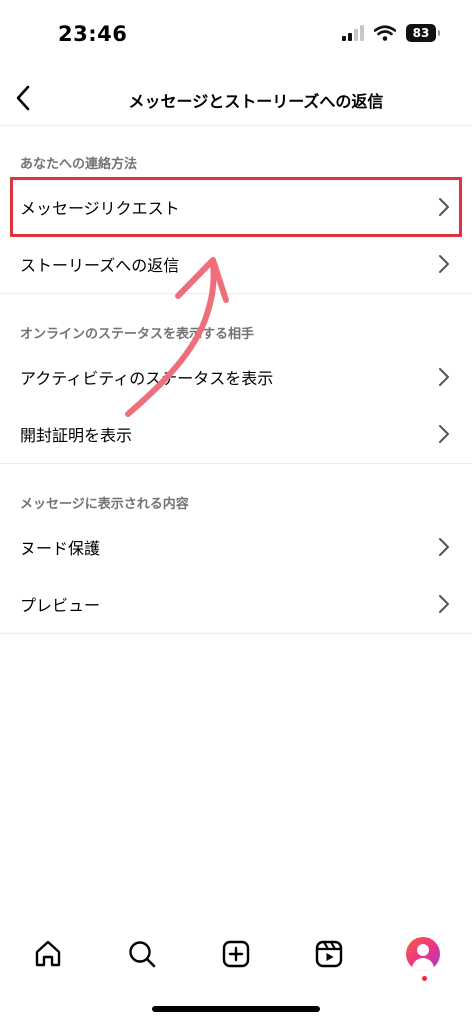 Image resolution: width=472 pixels, height=1024 pixels. What do you see at coordinates (100, 265) in the screenshot?
I see `menu-item-label: ストーリーズへの返信` at bounding box center [100, 265].